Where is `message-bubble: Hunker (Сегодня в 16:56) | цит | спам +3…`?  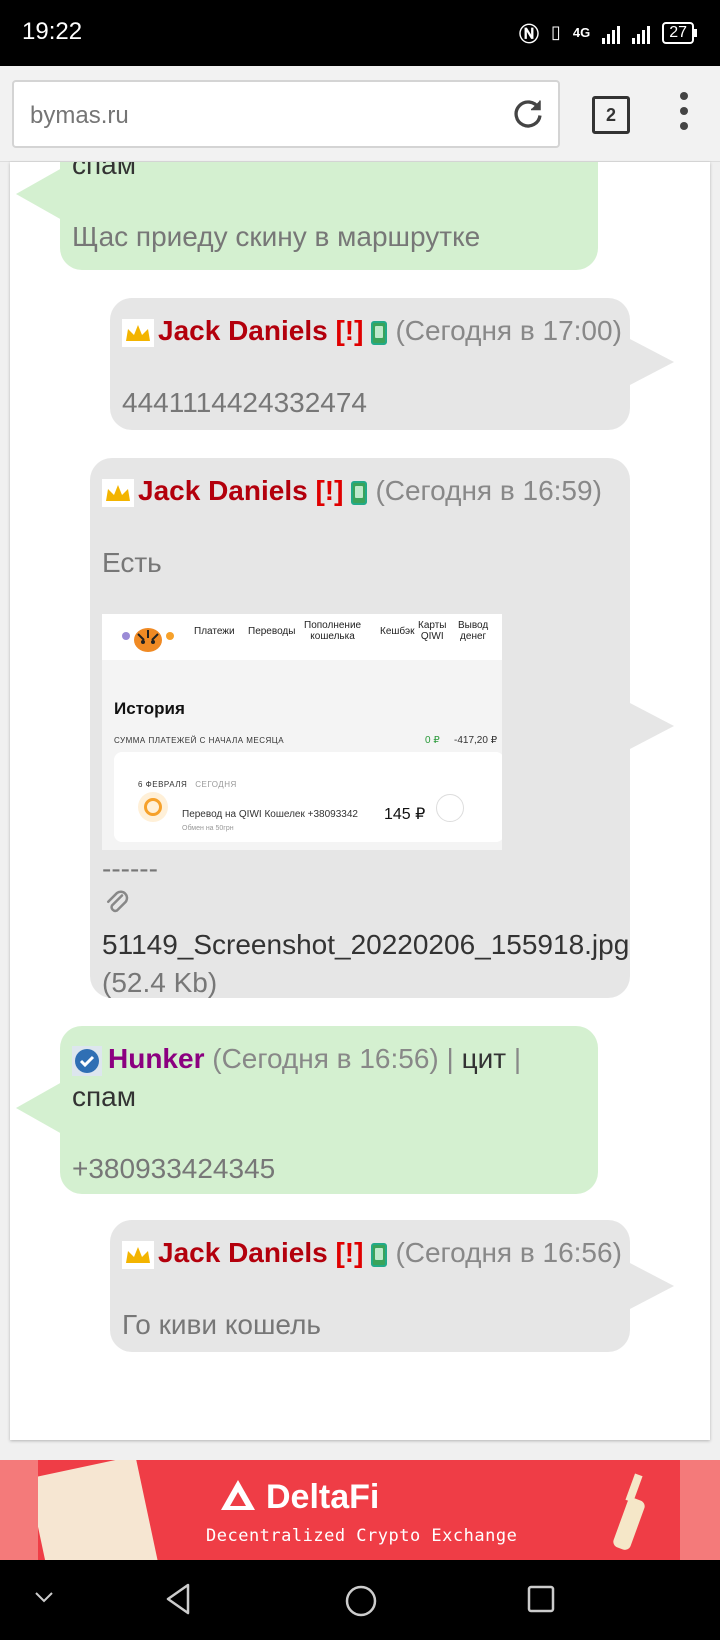
message-bubble: Hunker (Сегодня в 16:56) | цит | спам +3… is located at coordinates (329, 1110).